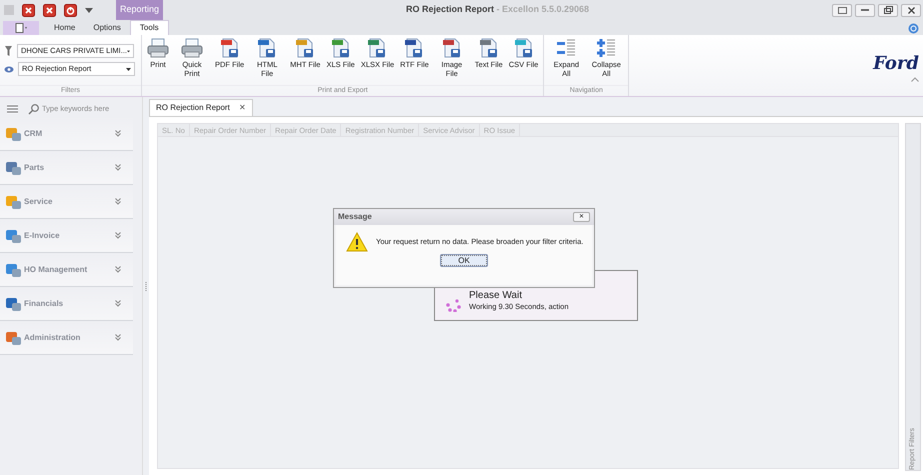  I want to click on maximize-button, so click(842, 10).